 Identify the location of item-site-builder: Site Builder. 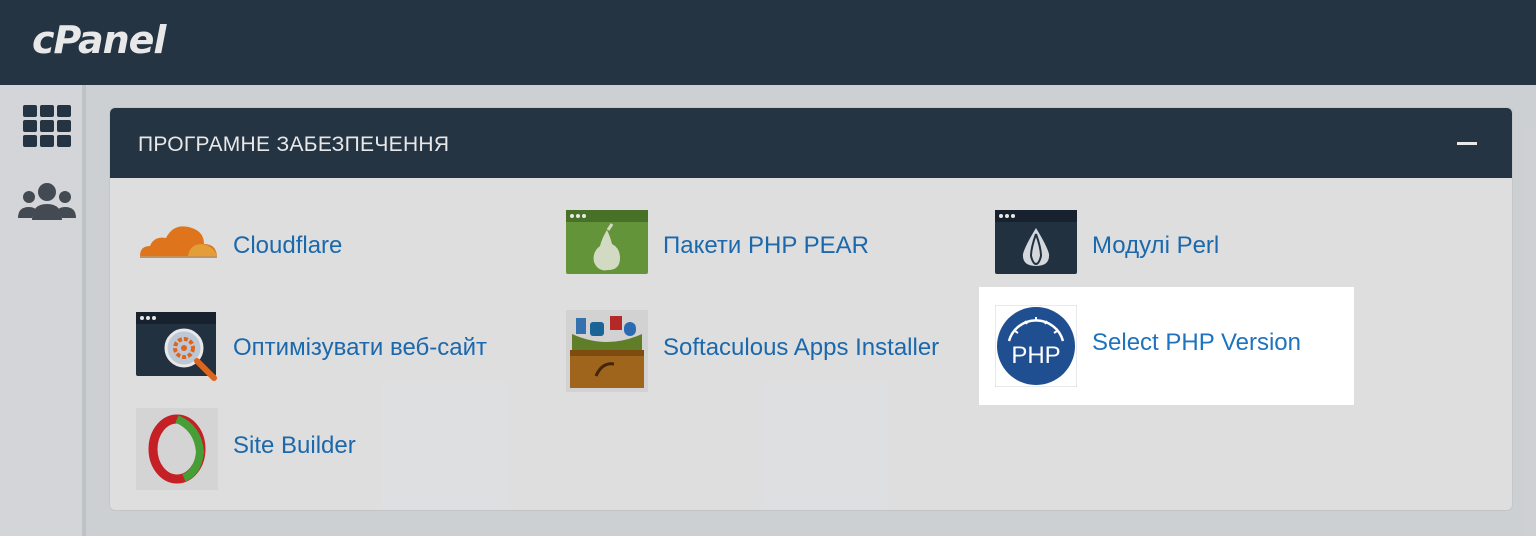
(336, 453).